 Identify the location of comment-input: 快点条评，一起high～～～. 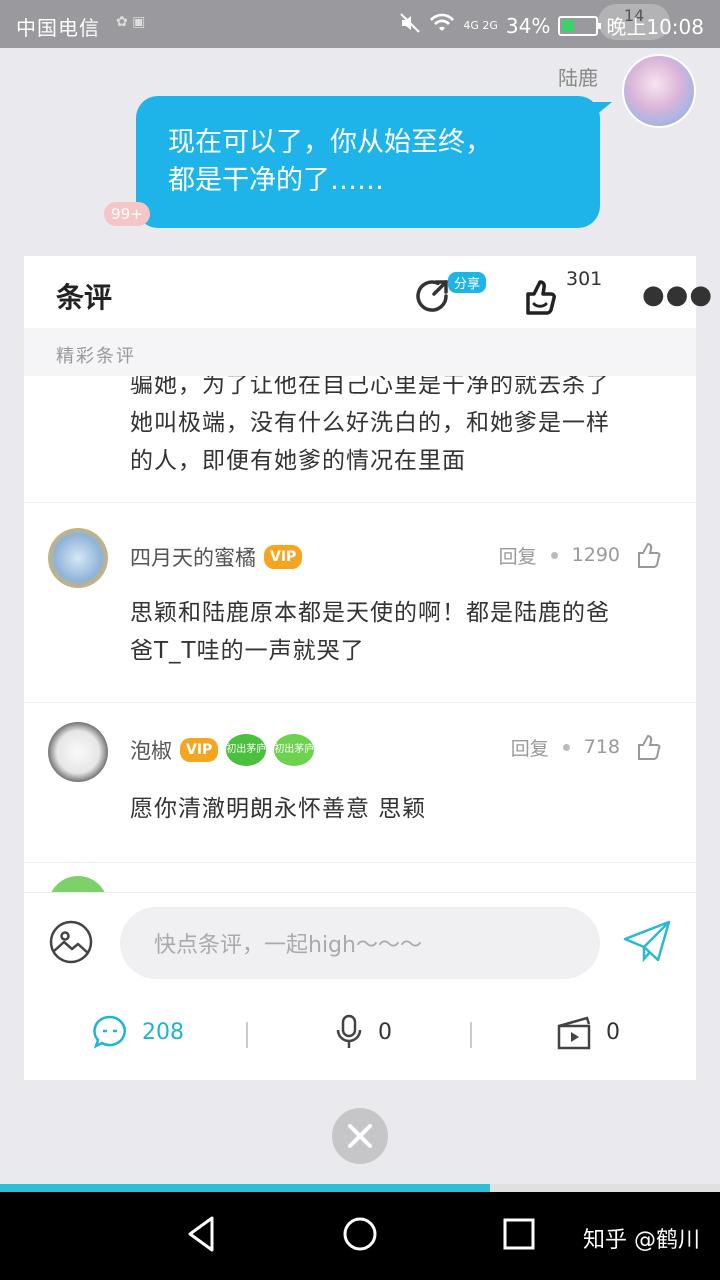
(360, 943).